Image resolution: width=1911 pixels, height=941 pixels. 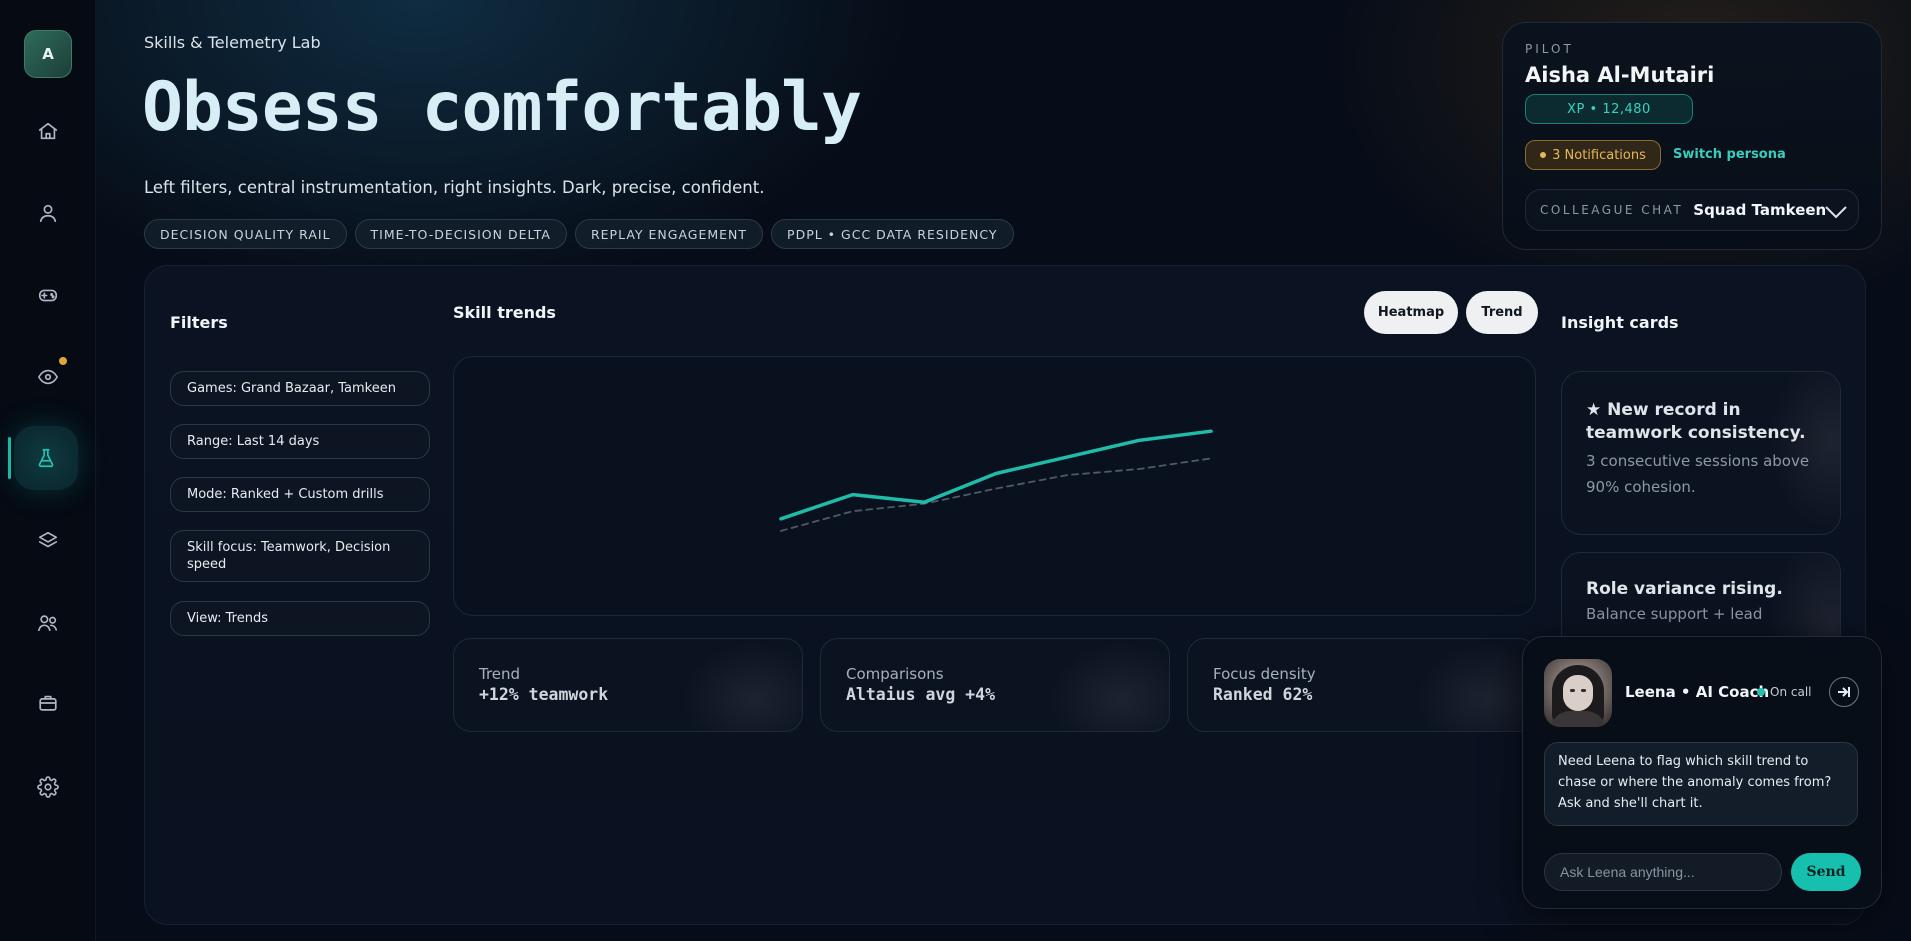 I want to click on nav-team-button, so click(x=48, y=623).